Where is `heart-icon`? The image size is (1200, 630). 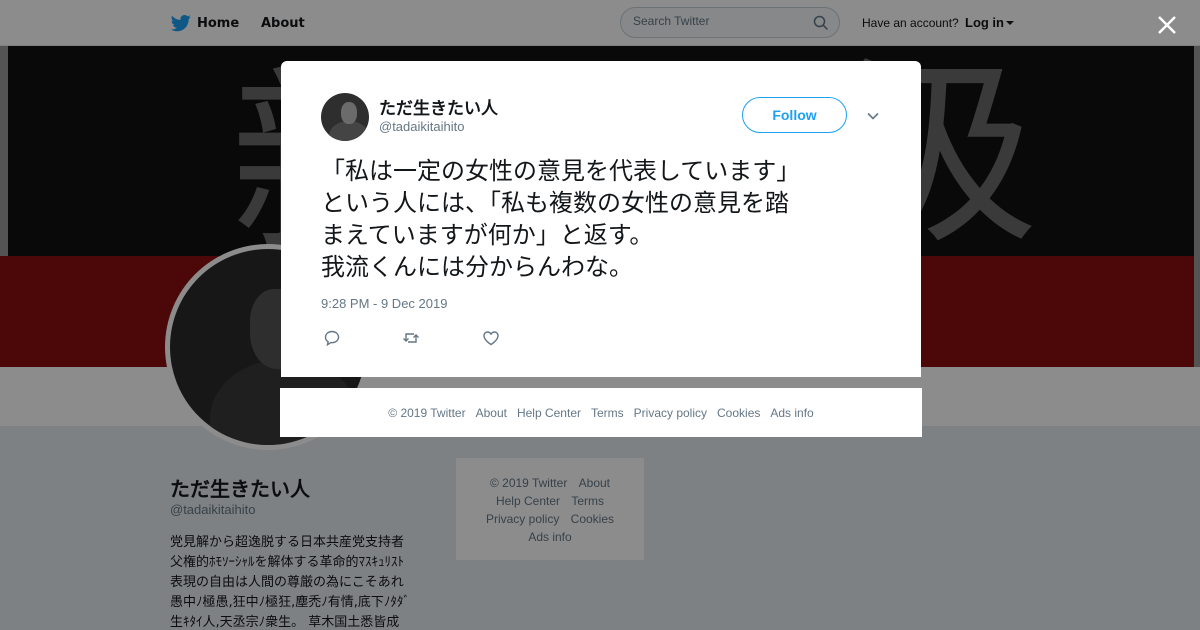 heart-icon is located at coordinates (491, 338).